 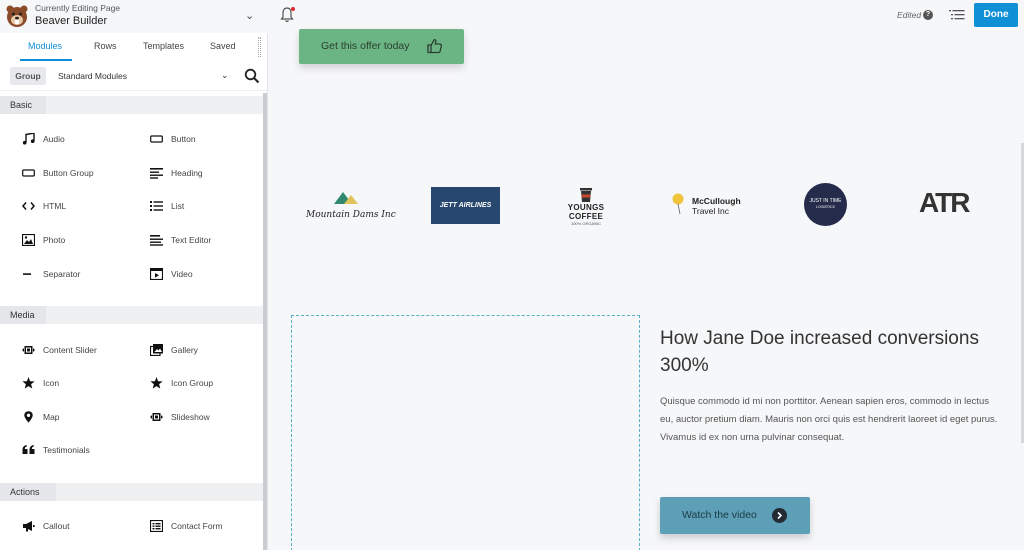 I want to click on tab-modules: Modules, so click(x=45, y=46).